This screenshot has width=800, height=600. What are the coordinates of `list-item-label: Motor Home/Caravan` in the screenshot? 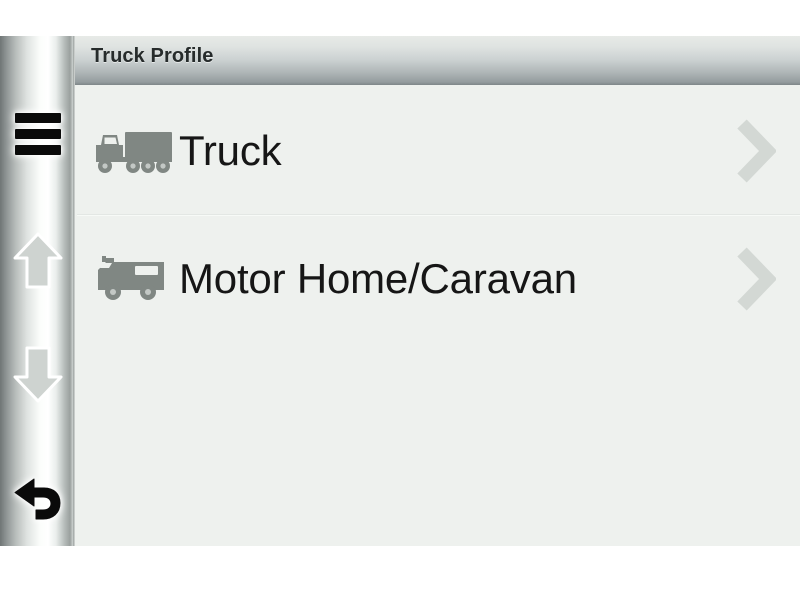 It's located at (378, 278).